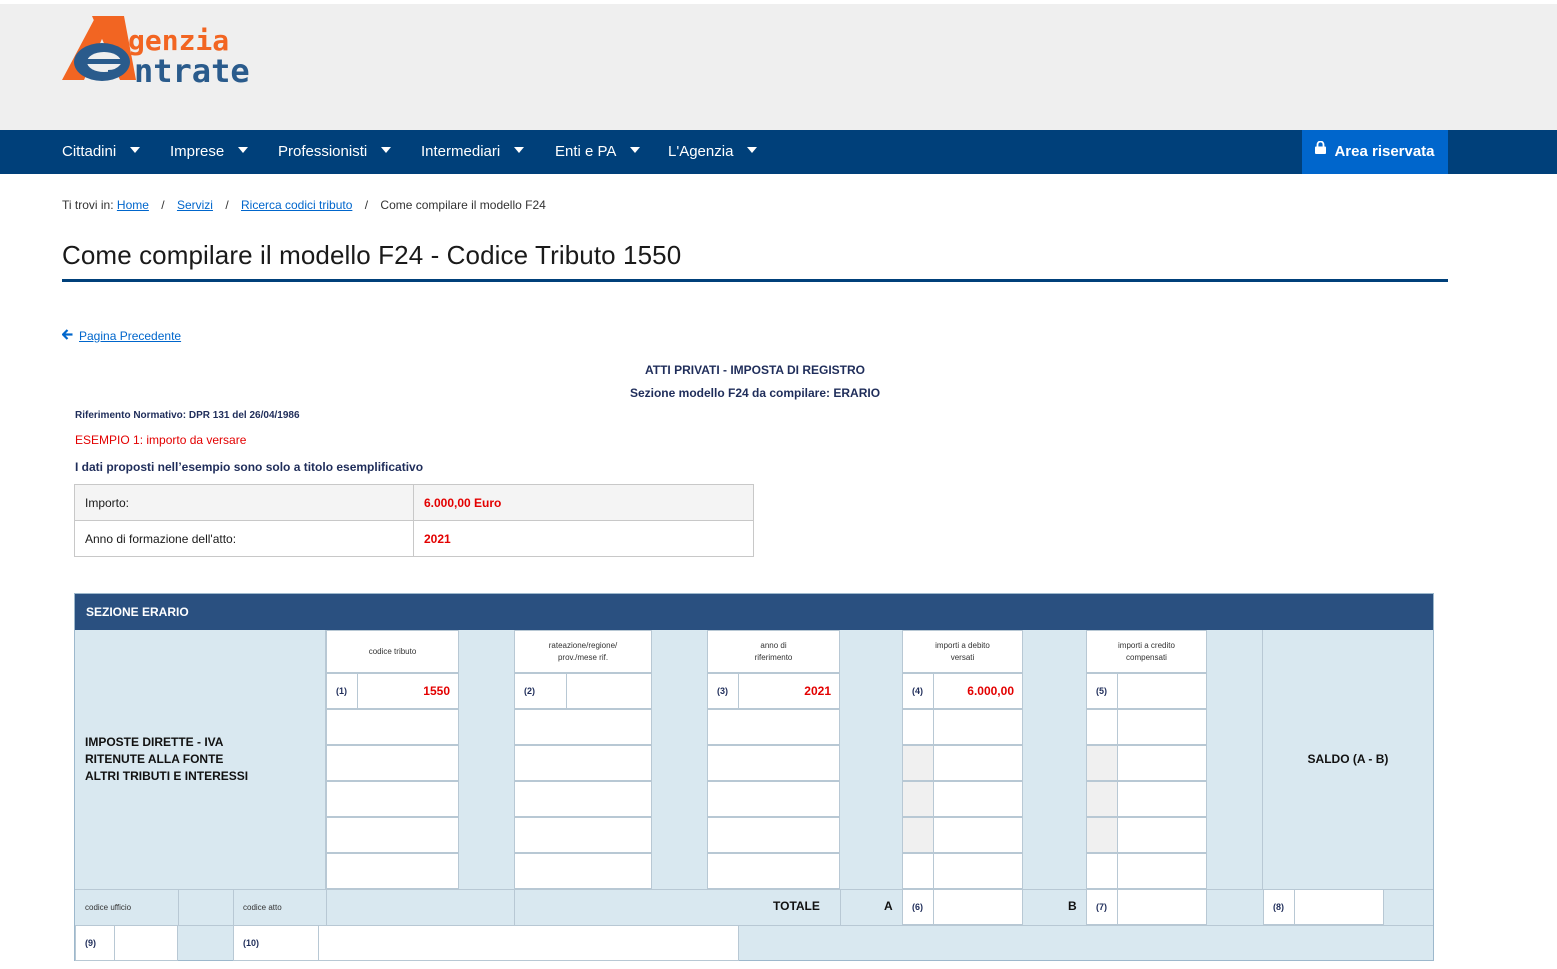  What do you see at coordinates (1162, 907) in the screenshot?
I see `totale-credito-field` at bounding box center [1162, 907].